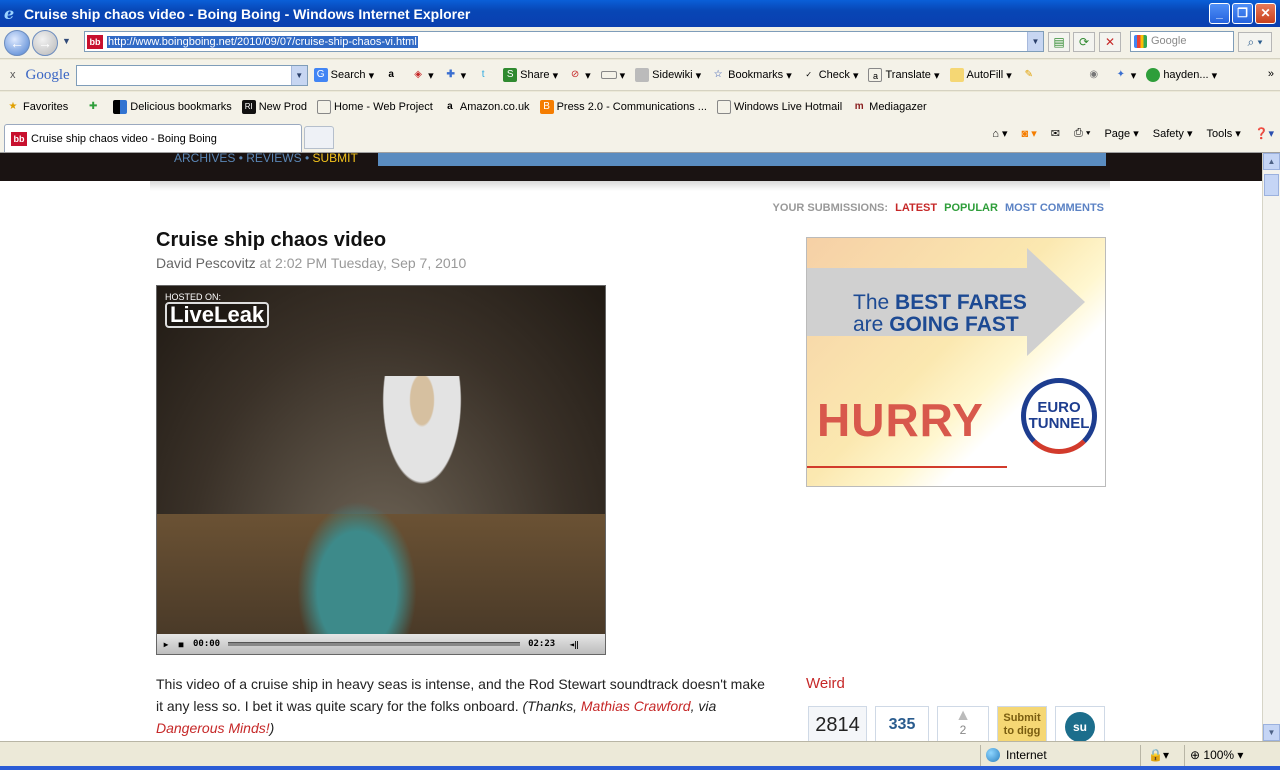 The height and width of the screenshot is (770, 1280). I want to click on back-button: ←, so click(17, 43).